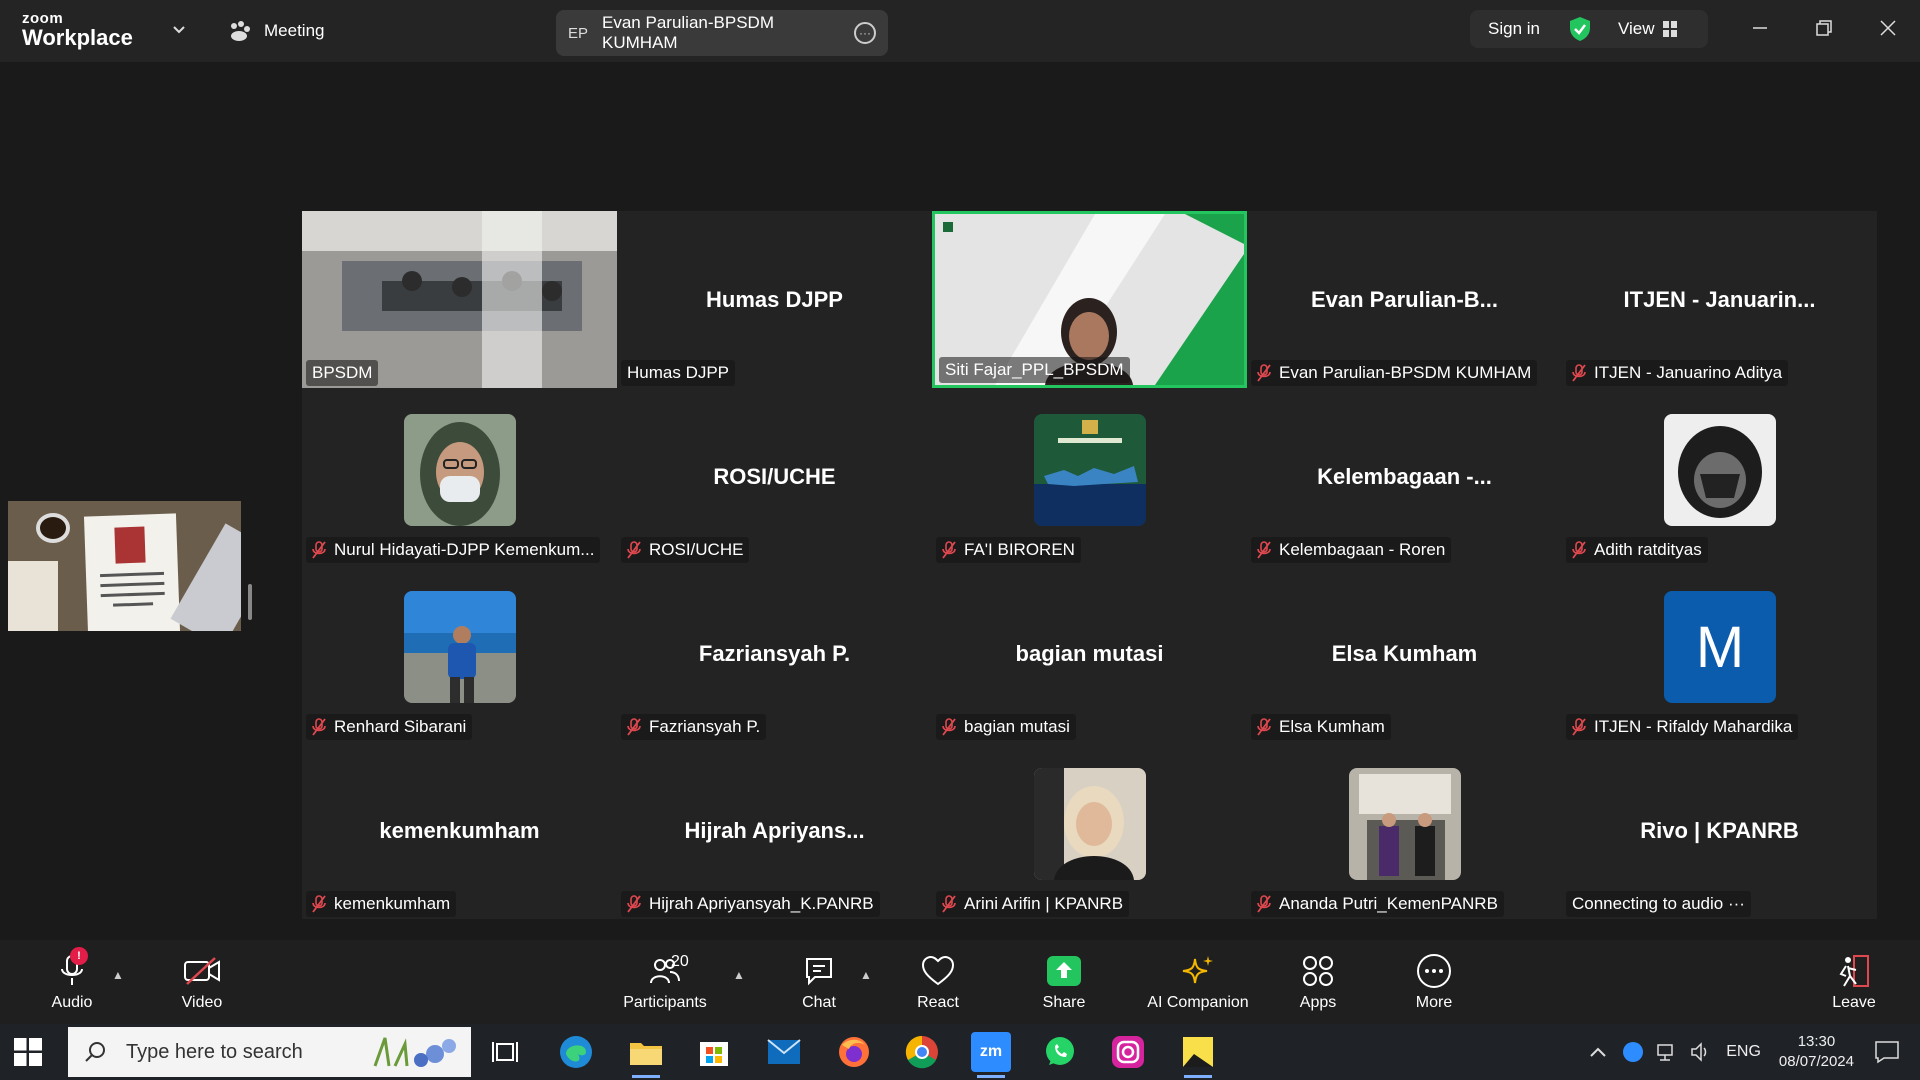 This screenshot has height=1080, width=1920. I want to click on participants-options-caret-icon: ▲, so click(739, 975).